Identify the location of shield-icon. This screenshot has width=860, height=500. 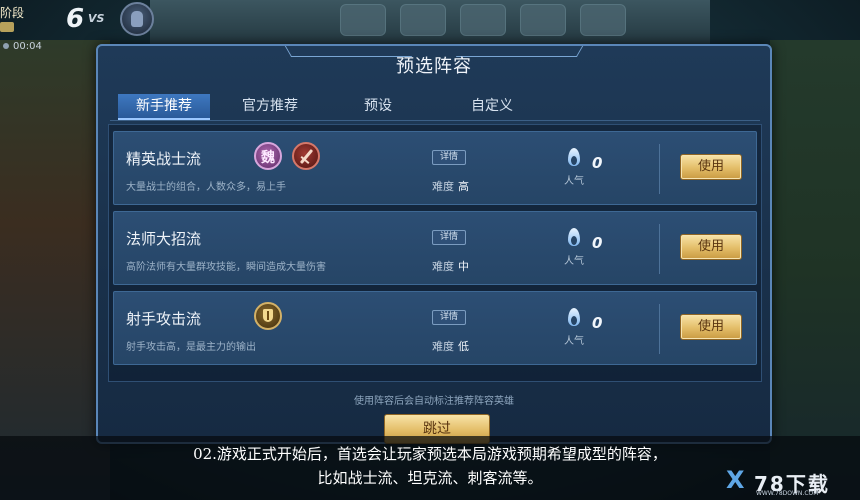
(268, 316).